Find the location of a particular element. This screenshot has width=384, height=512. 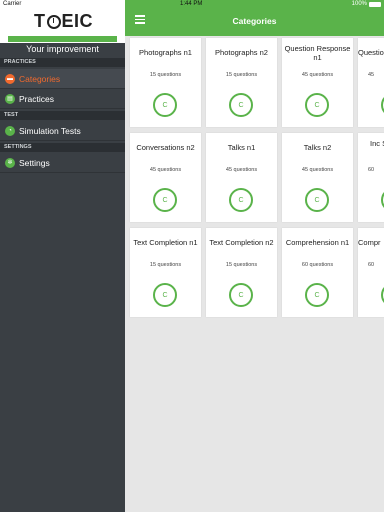

status-bar: Carrier 1:44 PM 100% is located at coordinates (192, 5).